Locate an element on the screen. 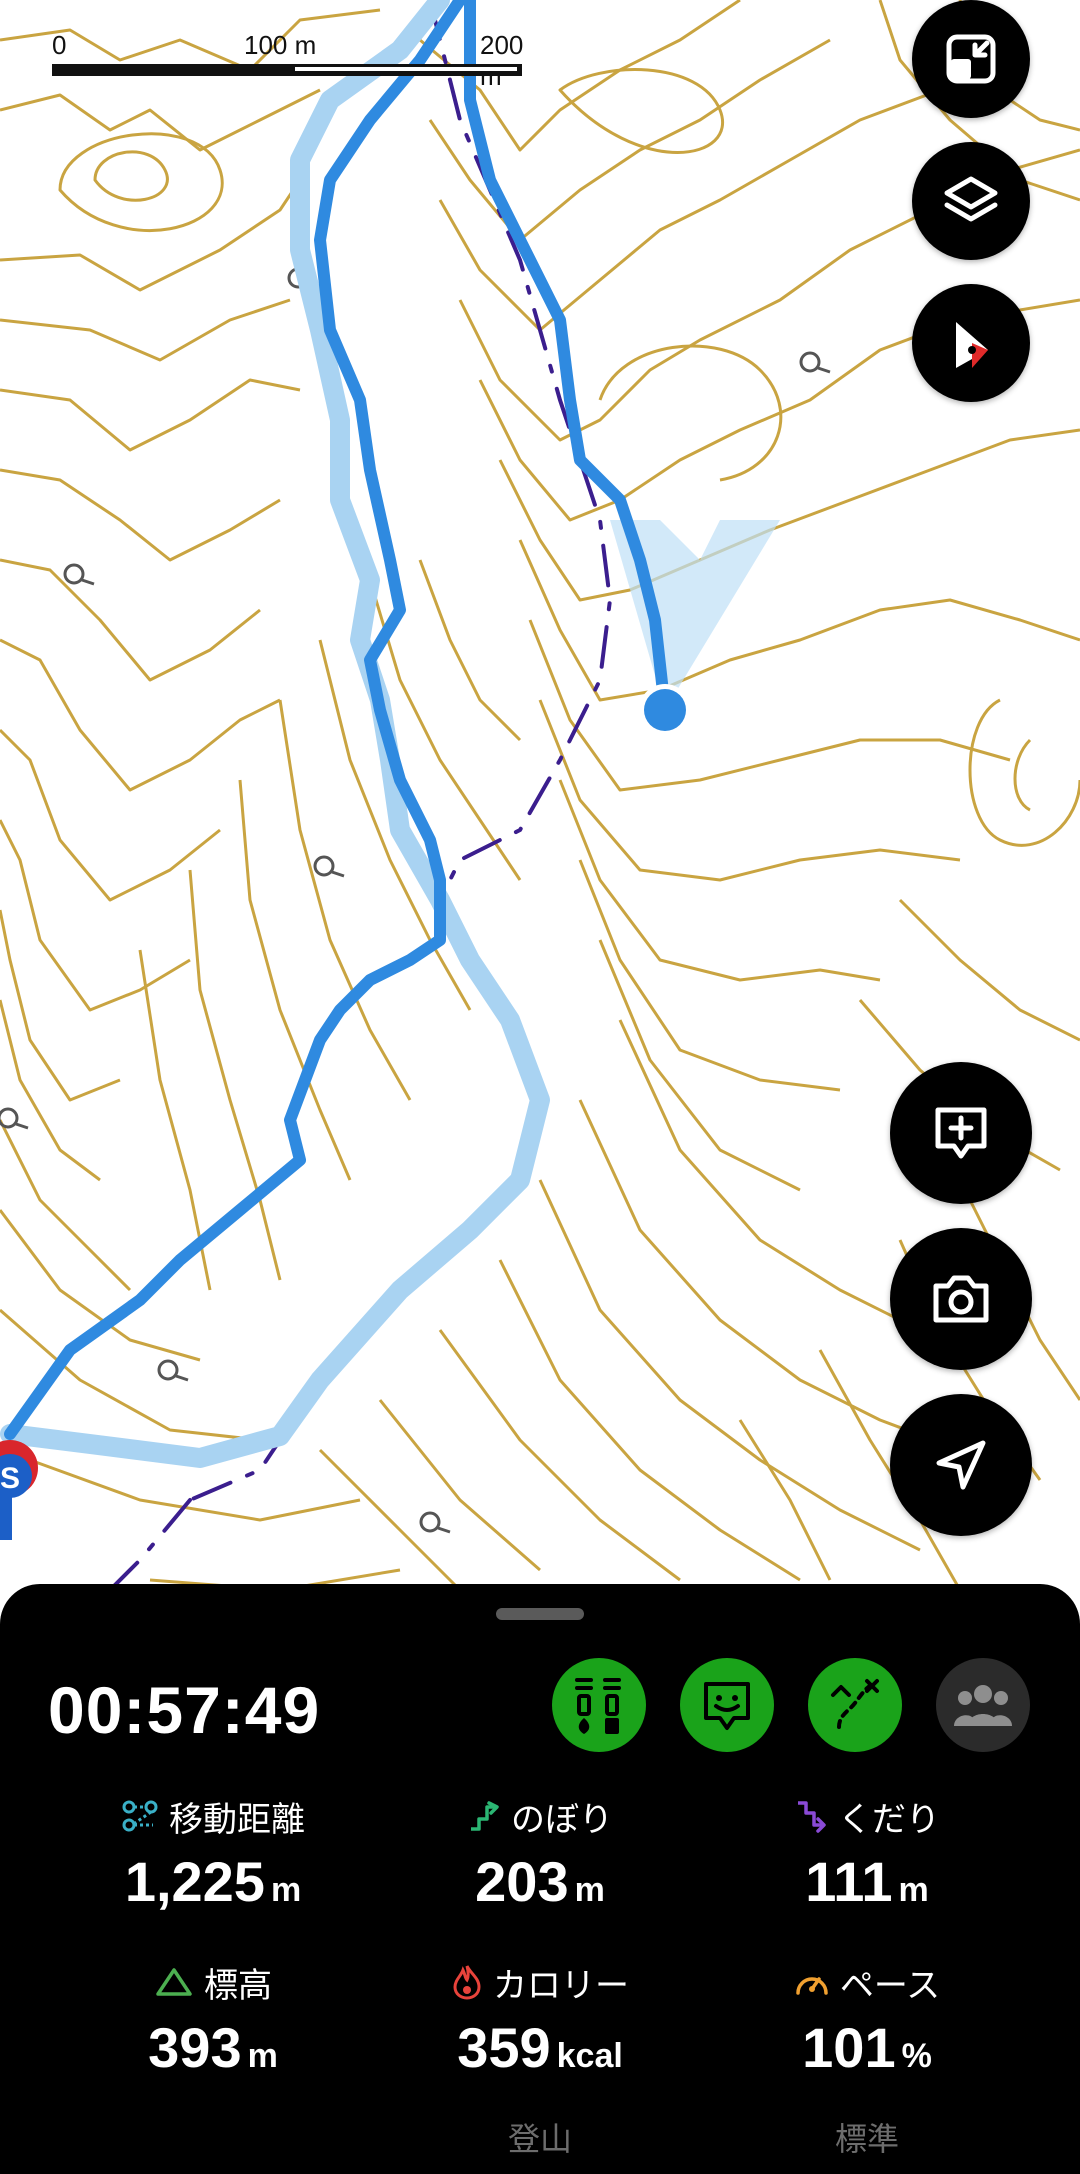 The image size is (1080, 2174). guide-button is located at coordinates (727, 1705).